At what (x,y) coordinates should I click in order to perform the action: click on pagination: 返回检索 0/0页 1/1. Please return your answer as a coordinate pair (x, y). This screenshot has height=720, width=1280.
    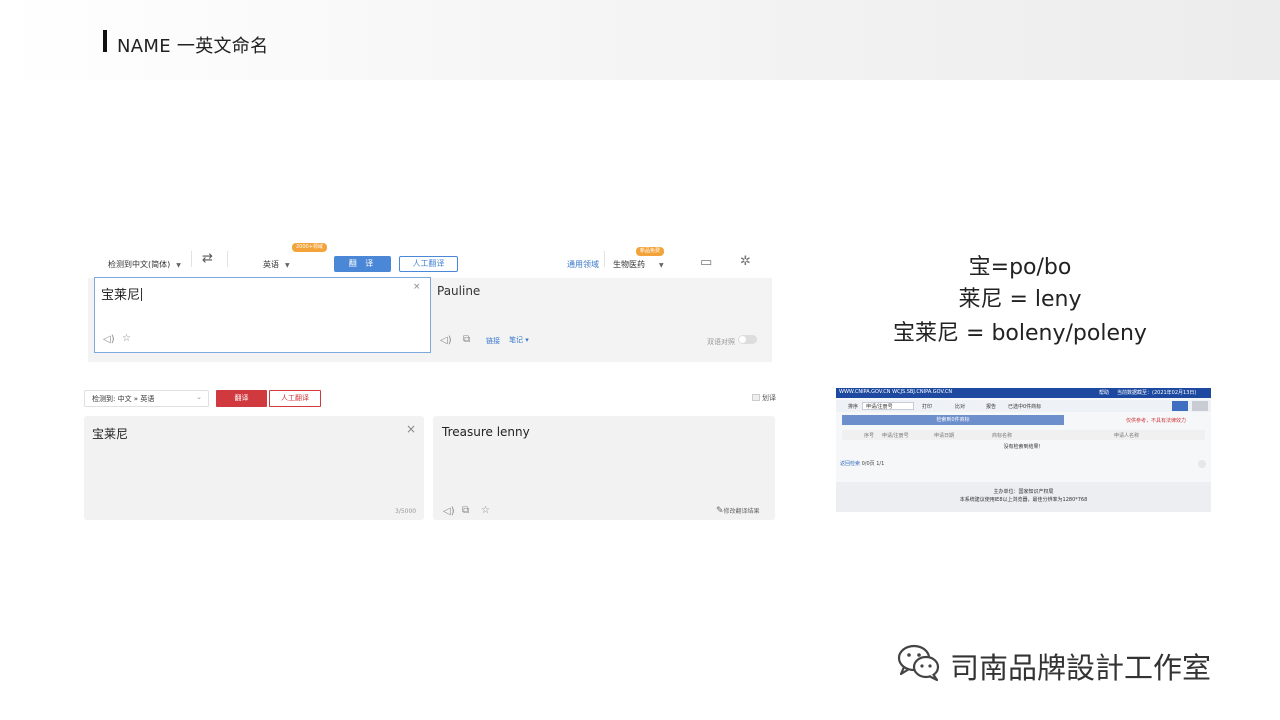
    Looking at the image, I should click on (862, 463).